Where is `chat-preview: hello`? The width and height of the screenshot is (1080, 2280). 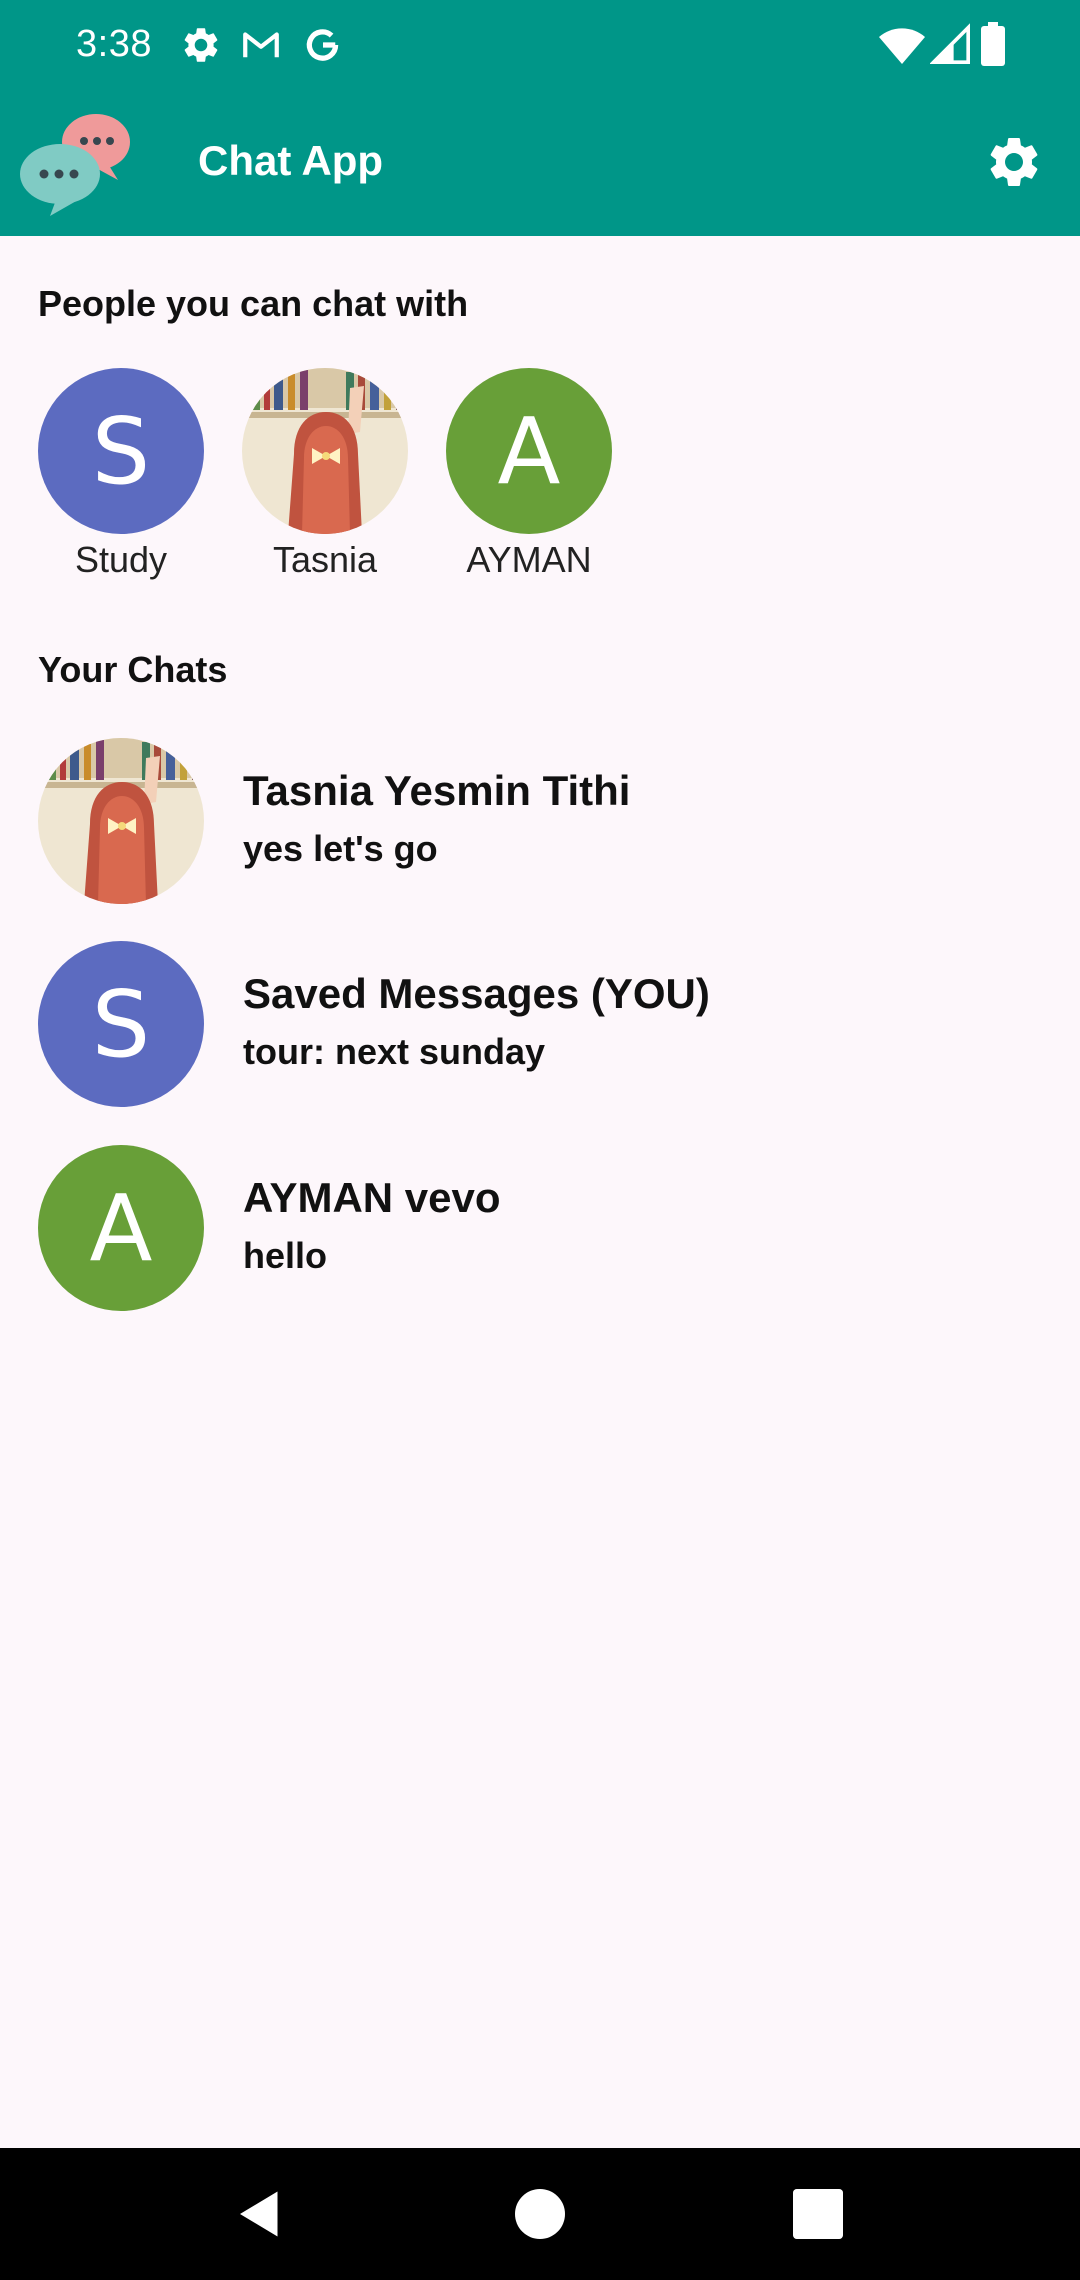 chat-preview: hello is located at coordinates (285, 1255).